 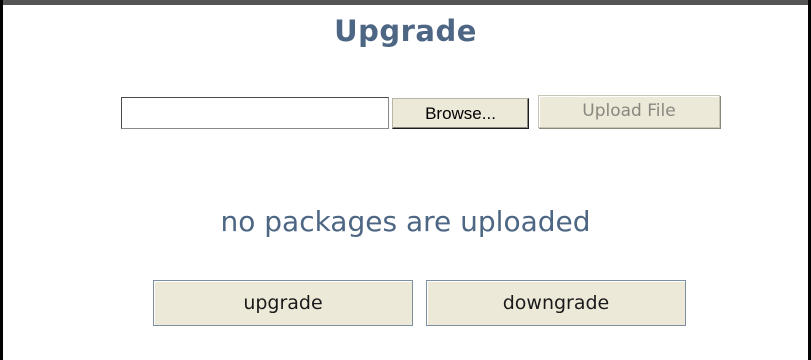 What do you see at coordinates (556, 303) in the screenshot?
I see `downgrade-button: downgrade` at bounding box center [556, 303].